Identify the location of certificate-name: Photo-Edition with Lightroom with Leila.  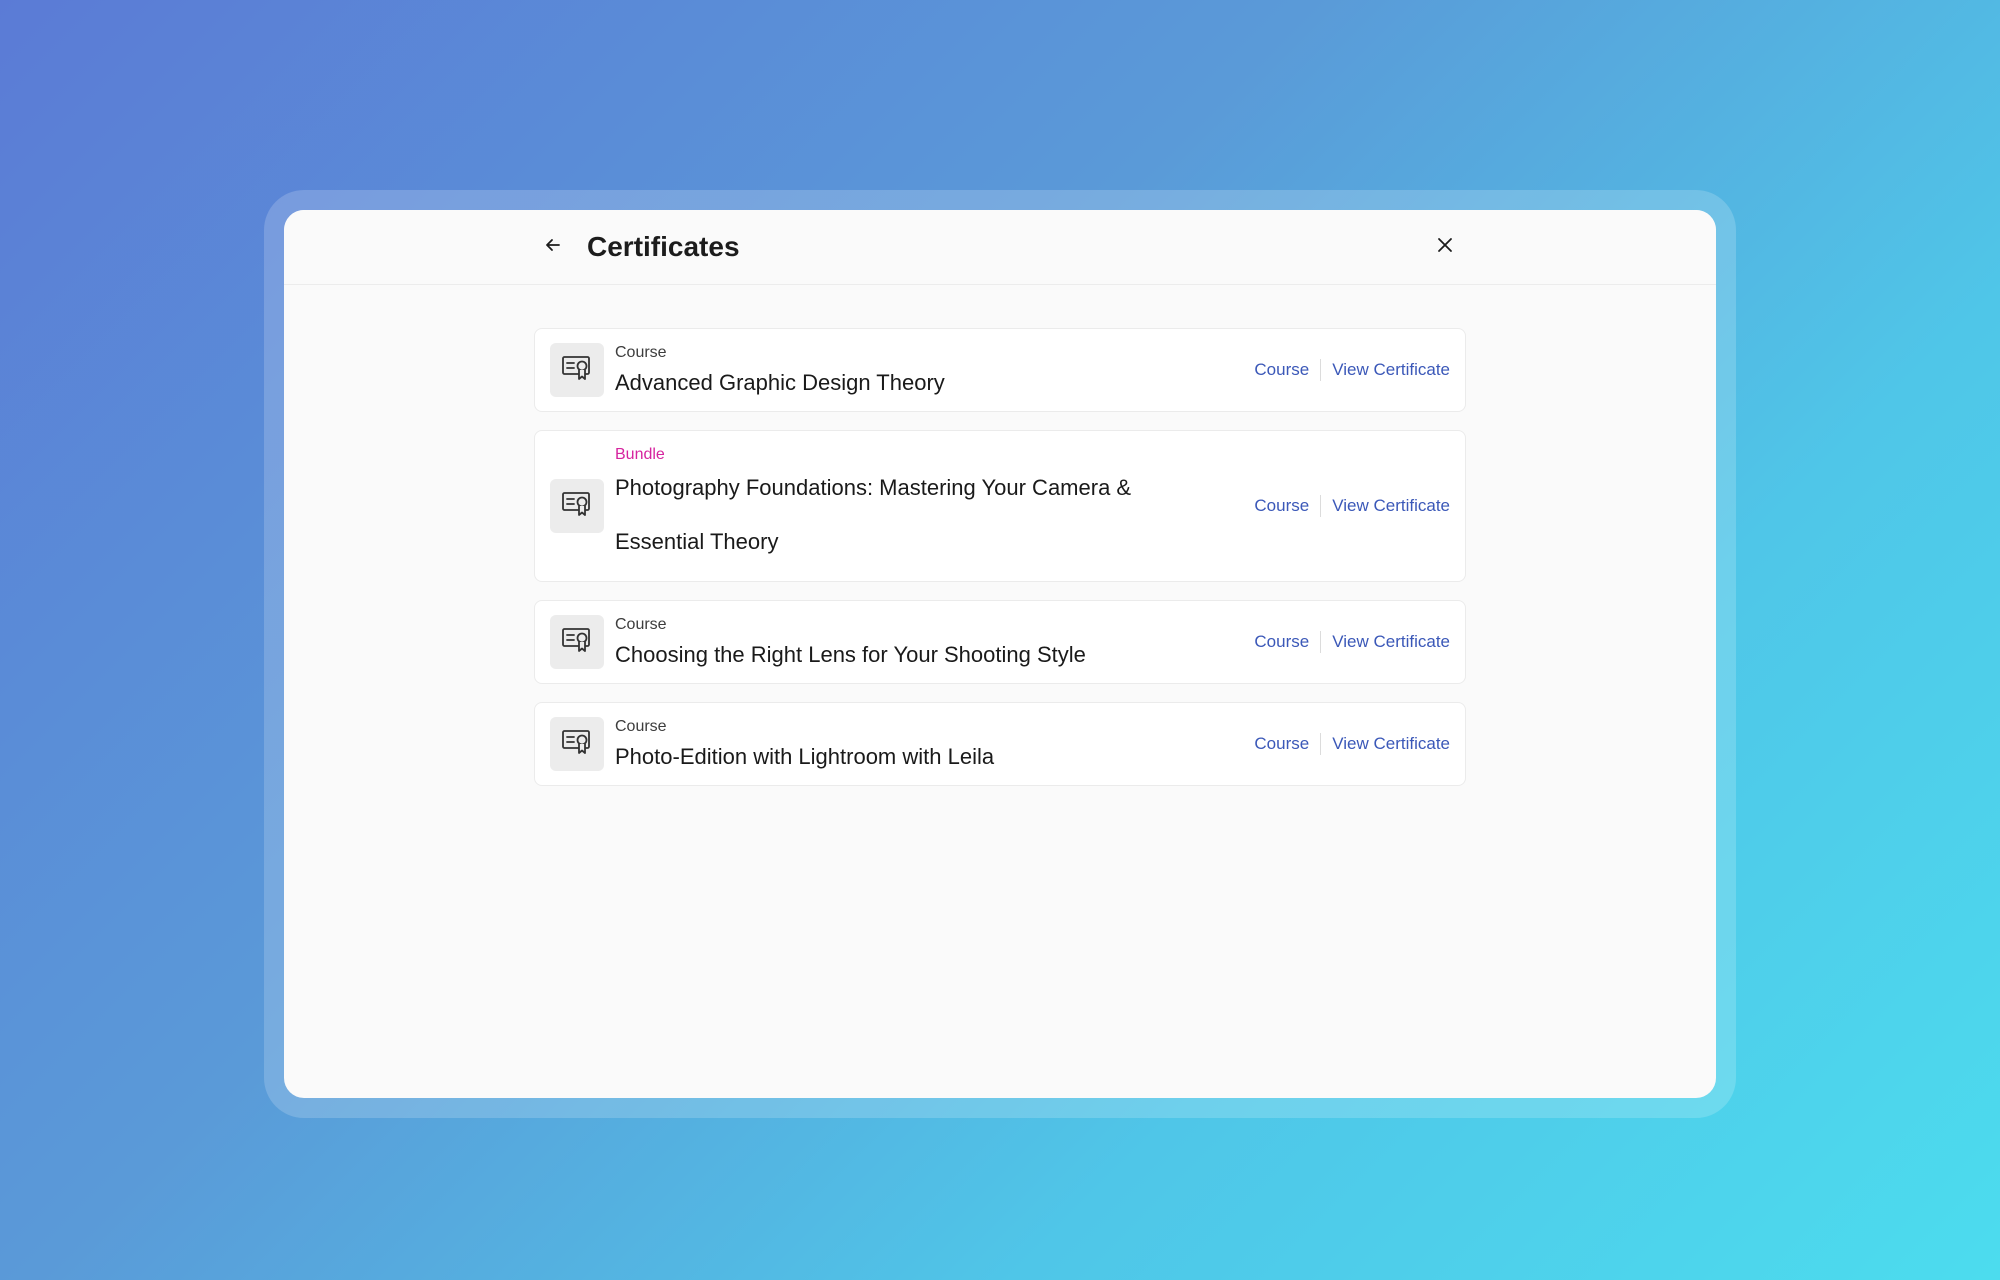
(805, 756).